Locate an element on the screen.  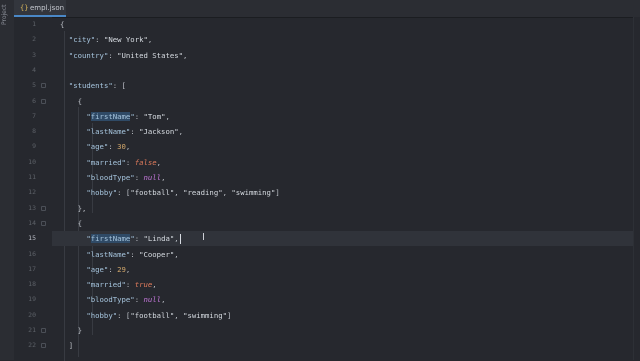
code-line-3: "country": "United States", is located at coordinates (346, 55).